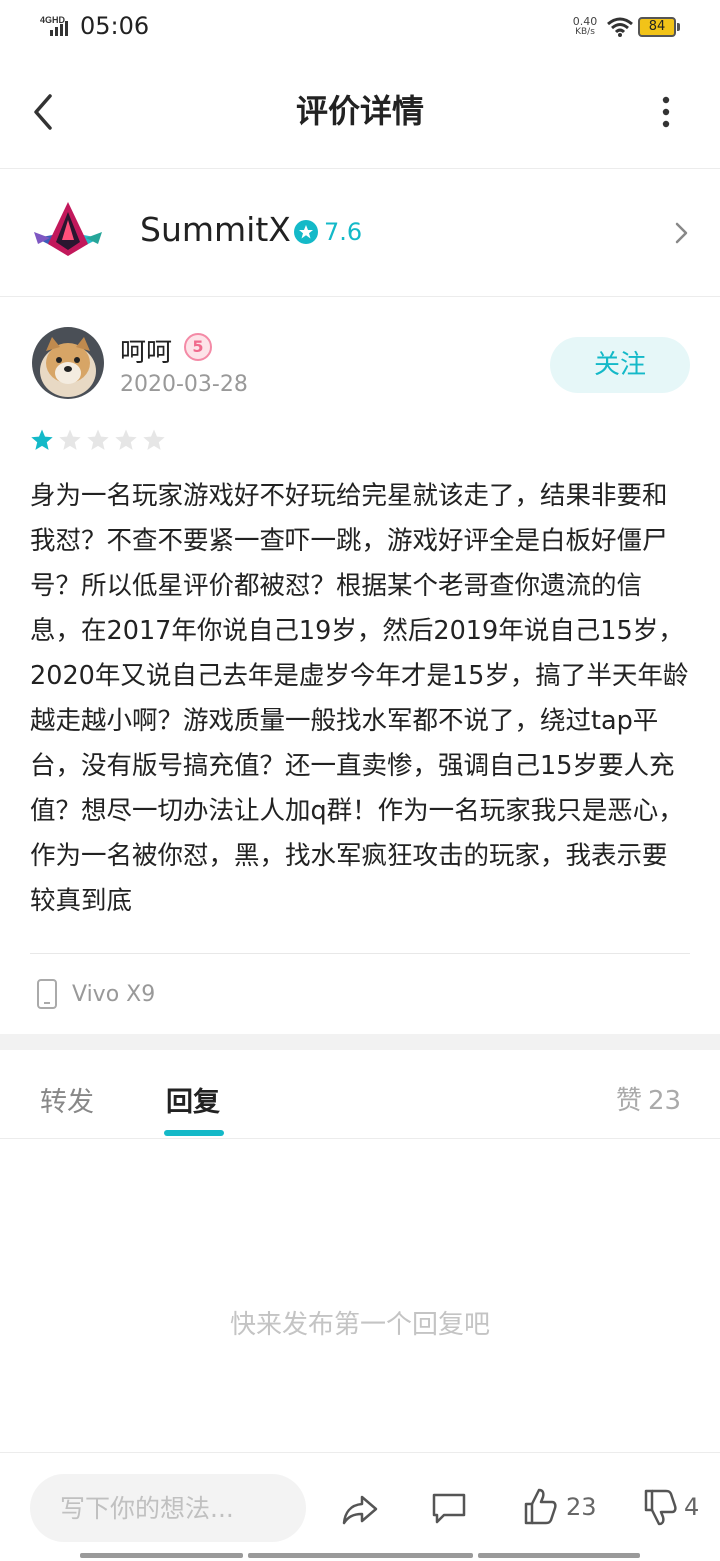 The image size is (720, 1561). I want to click on device-label: Vivo X9, so click(114, 994).